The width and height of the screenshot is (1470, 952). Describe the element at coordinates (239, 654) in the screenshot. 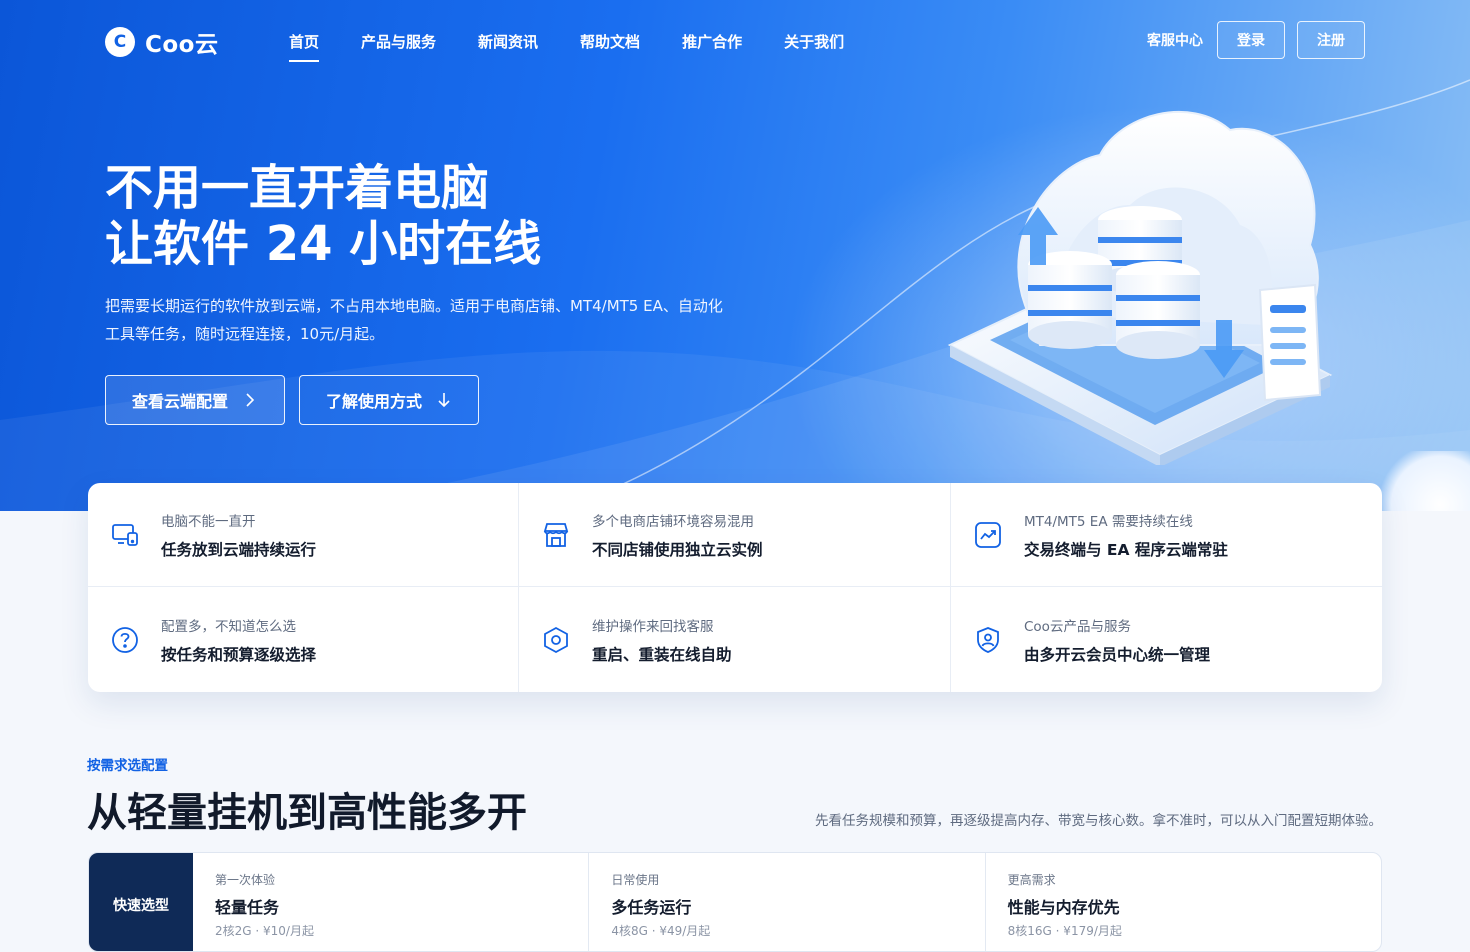

I see `feature-title: 按任务和预算逐级选择` at that location.